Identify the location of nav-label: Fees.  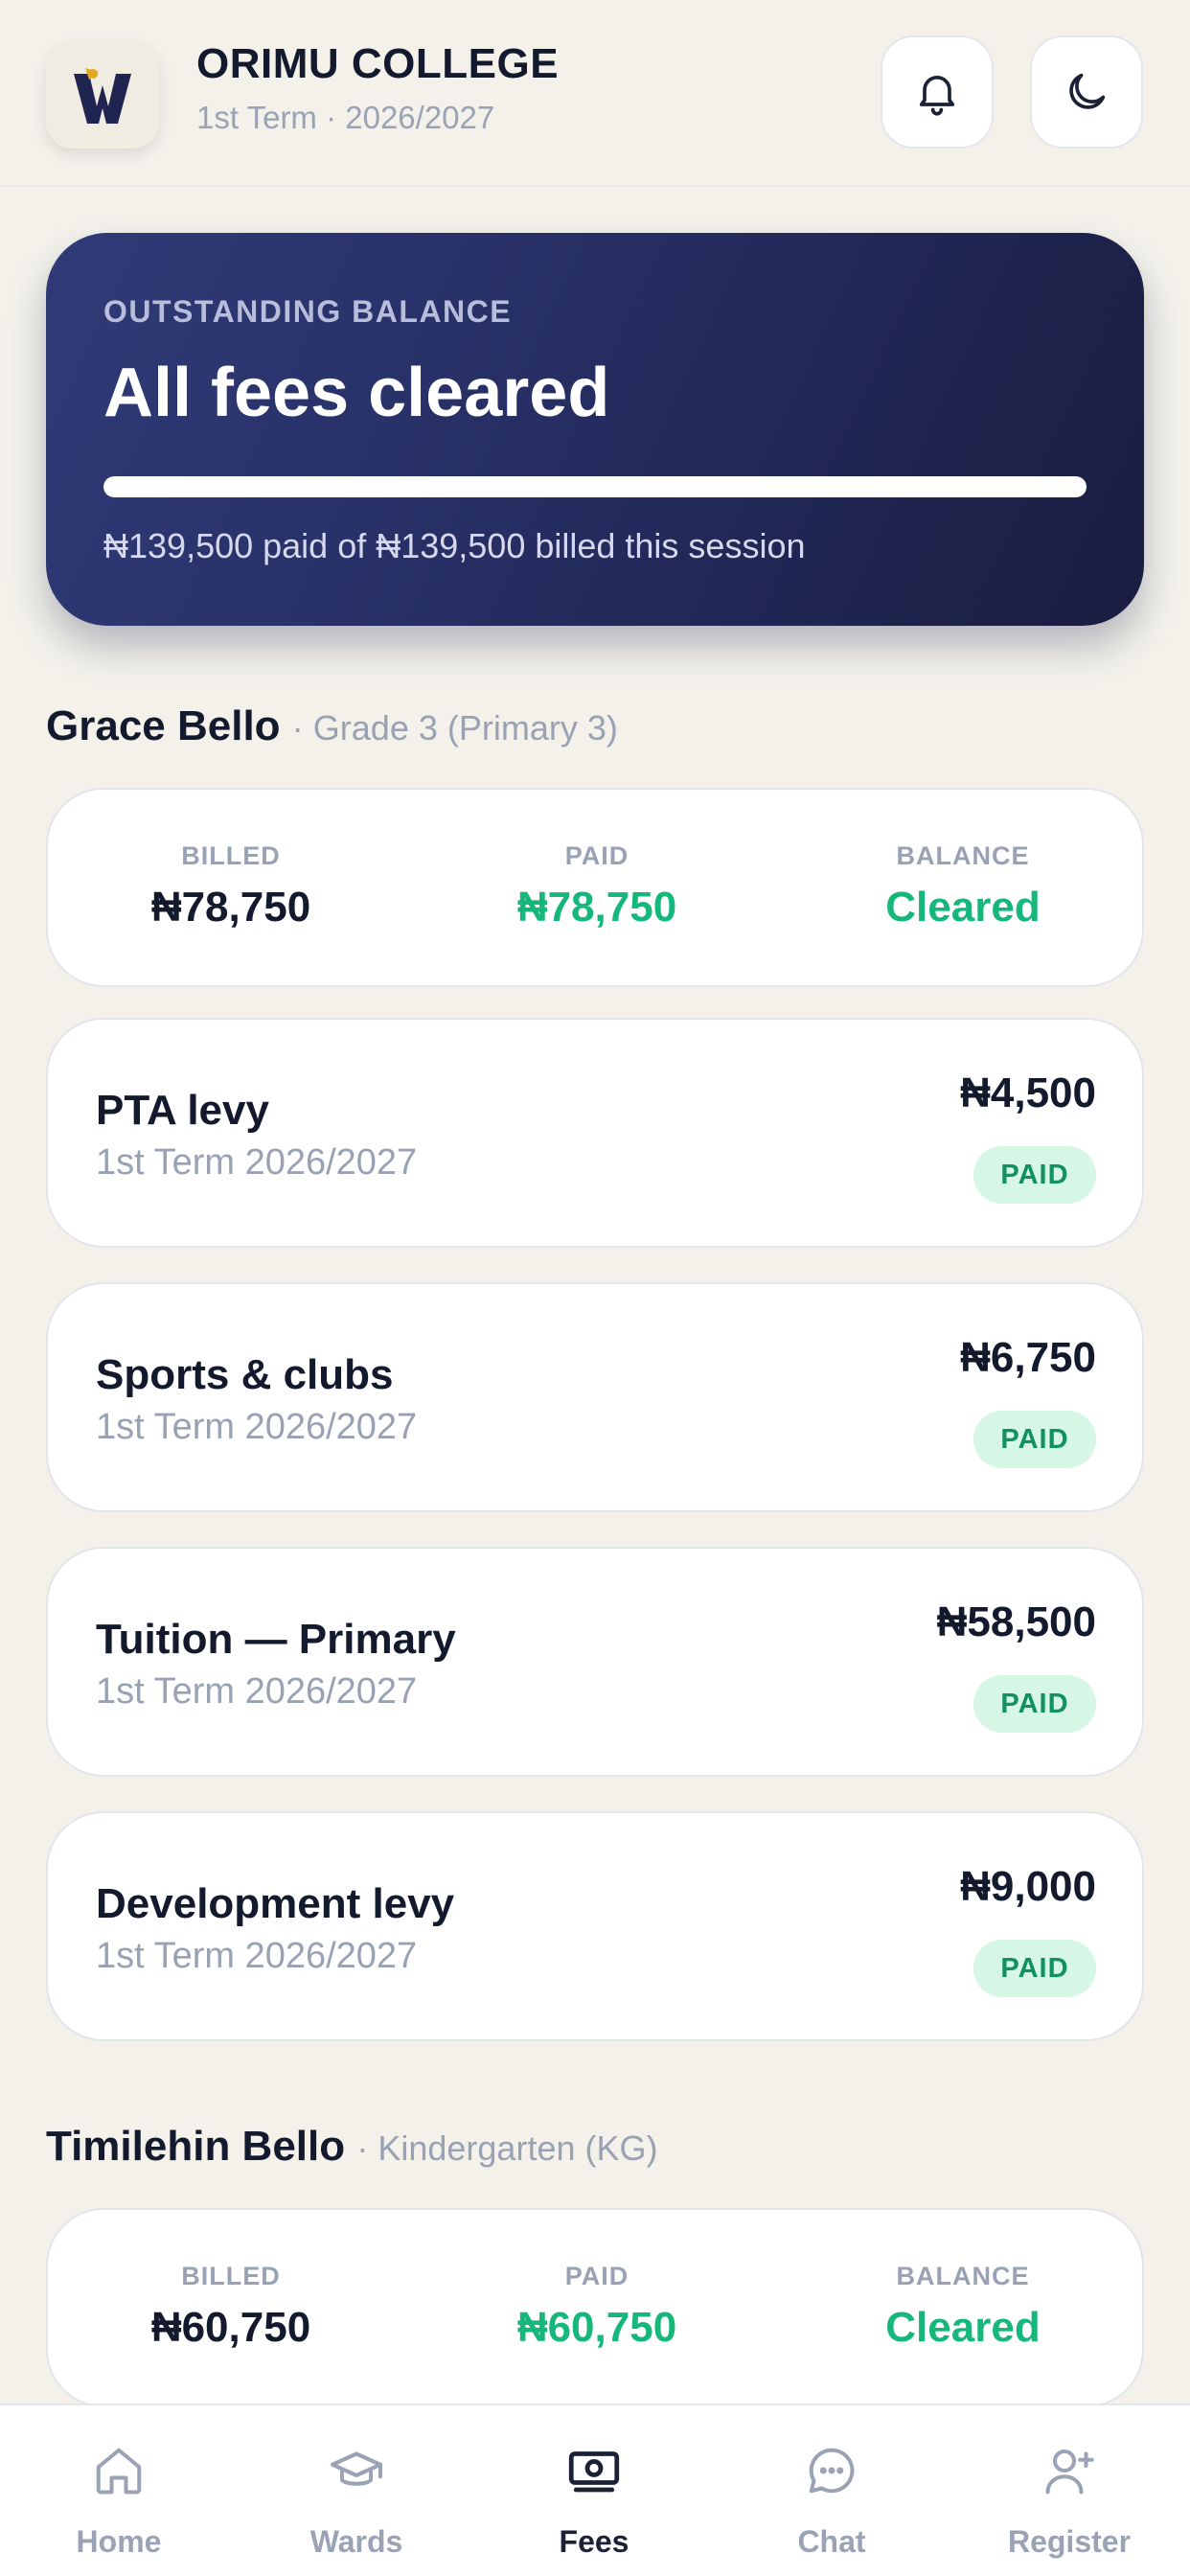
(594, 2541).